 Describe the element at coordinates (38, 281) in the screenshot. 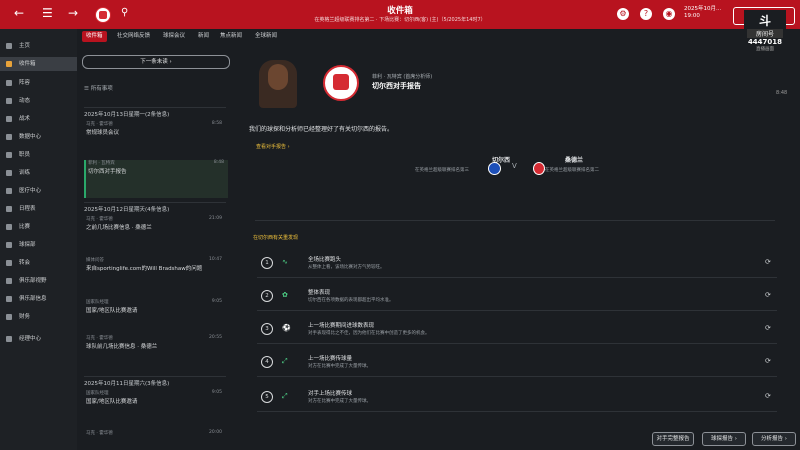

I see `sidebar-item-club-vision: 俱乐部视野` at that location.